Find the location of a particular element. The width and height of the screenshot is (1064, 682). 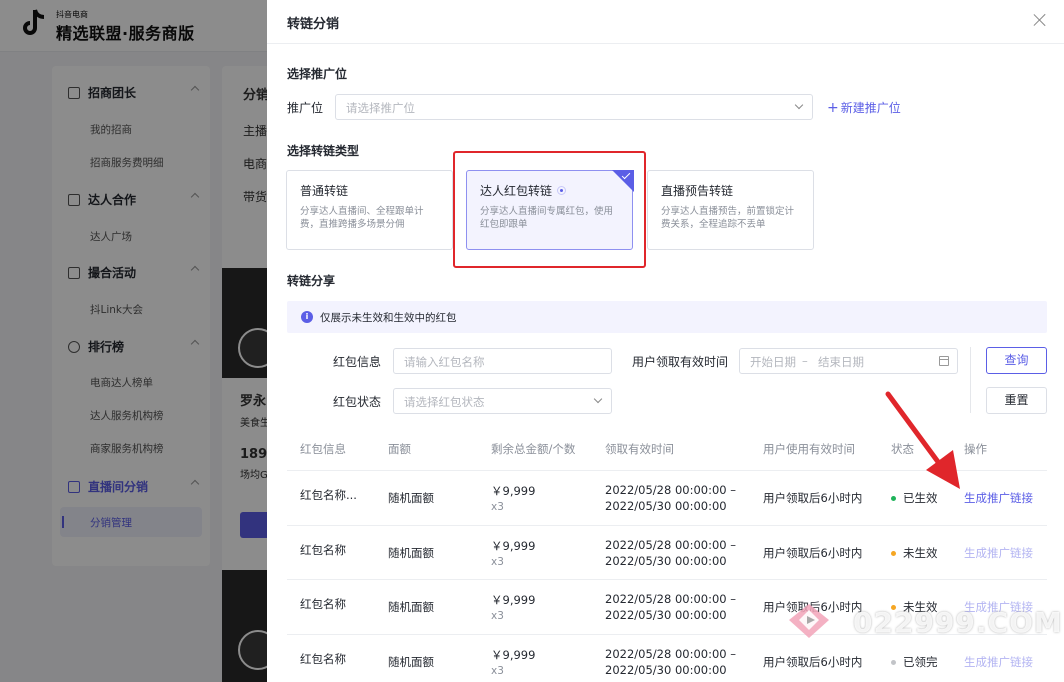

promo-select-placeholder: 请选择推广位 is located at coordinates (380, 108).